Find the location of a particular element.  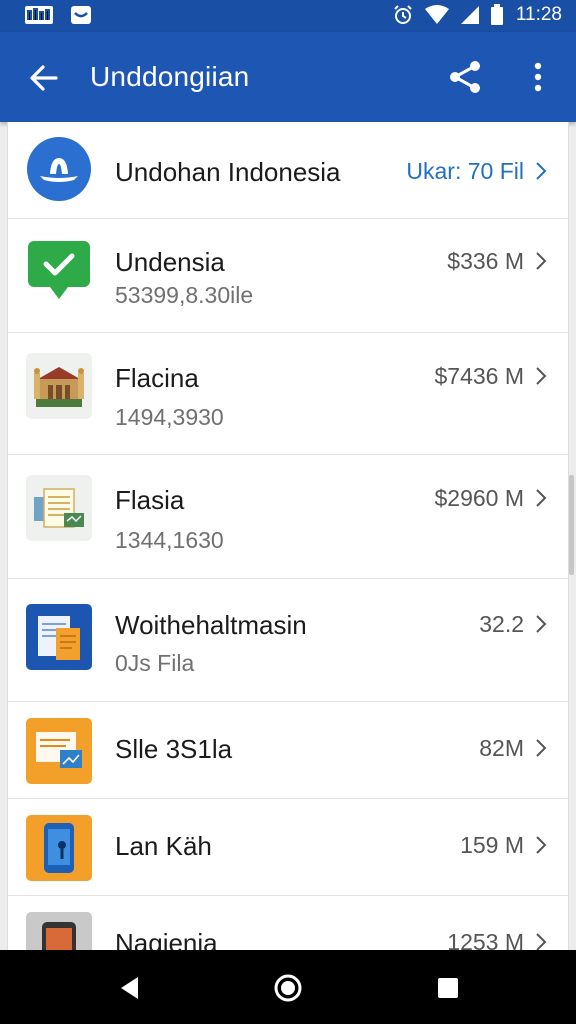

status-notifications is located at coordinates (58, 15).